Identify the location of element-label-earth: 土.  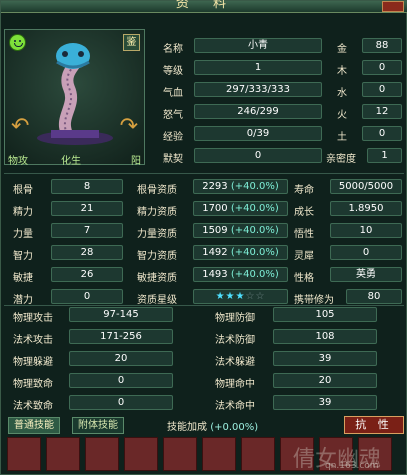
(342, 137).